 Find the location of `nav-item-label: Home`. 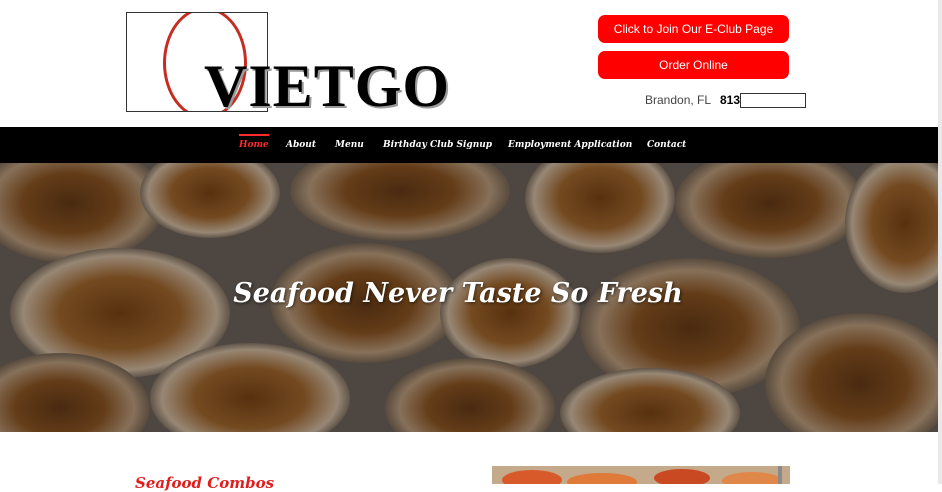

nav-item-label: Home is located at coordinates (254, 145).